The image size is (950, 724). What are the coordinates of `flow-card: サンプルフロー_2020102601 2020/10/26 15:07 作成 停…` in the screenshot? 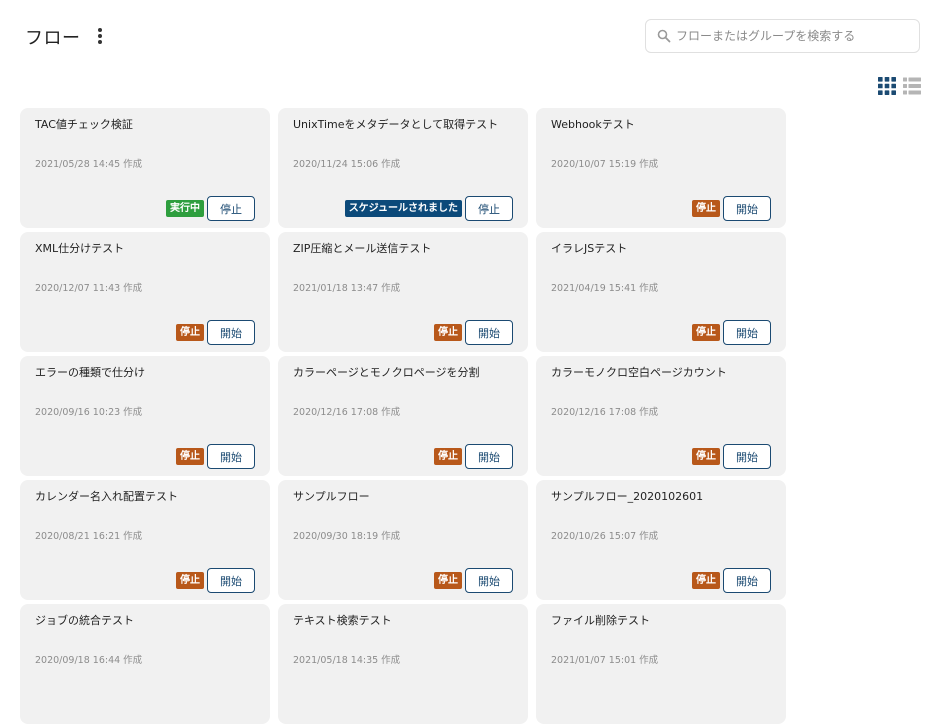 It's located at (661, 540).